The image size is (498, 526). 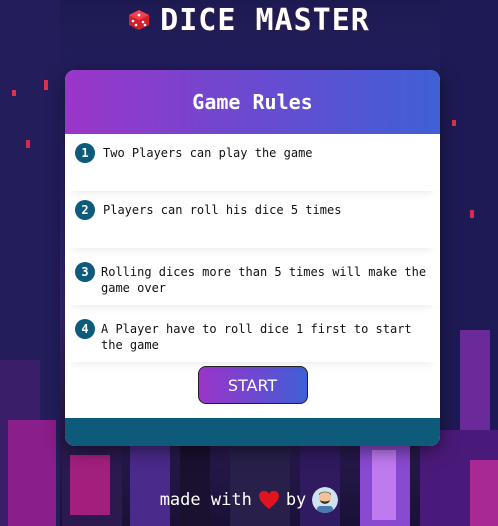 I want to click on card-title: Game Rules, so click(x=252, y=102).